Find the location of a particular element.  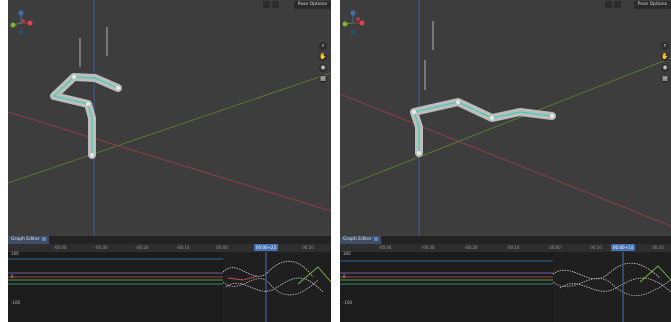

right-current-frame: 00:00+14 is located at coordinates (623, 247).